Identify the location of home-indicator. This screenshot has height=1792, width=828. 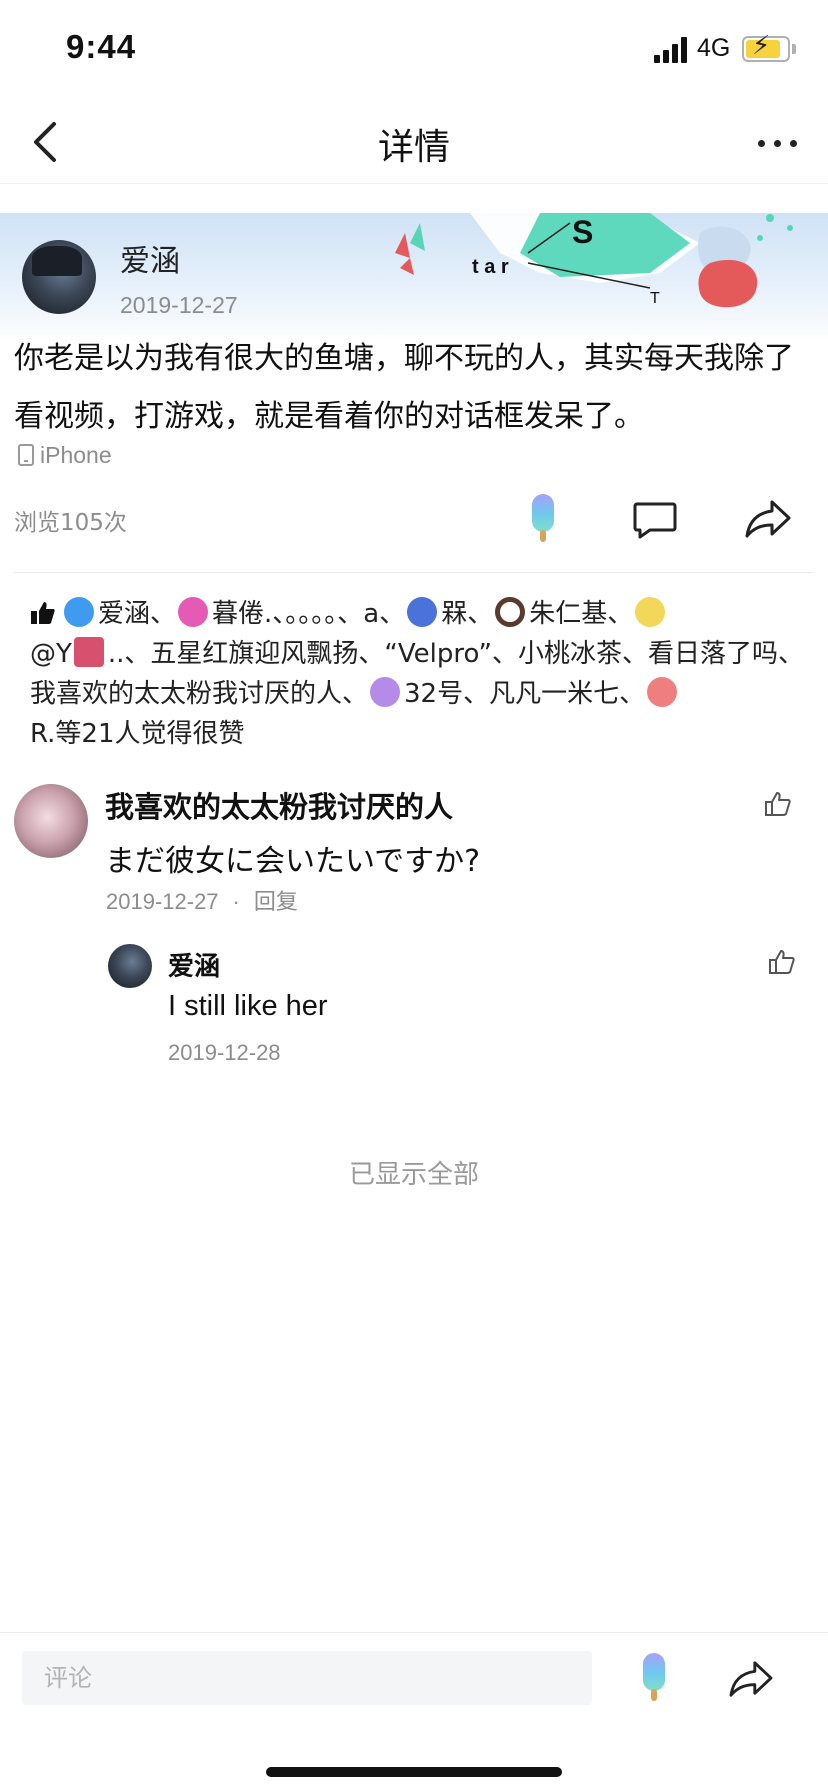
(414, 1772).